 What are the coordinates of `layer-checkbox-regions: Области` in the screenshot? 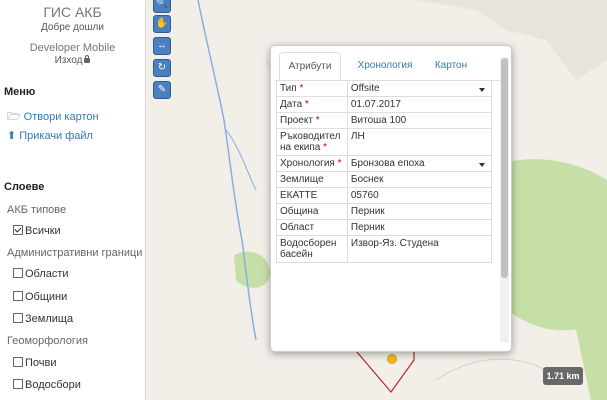 It's located at (41, 274).